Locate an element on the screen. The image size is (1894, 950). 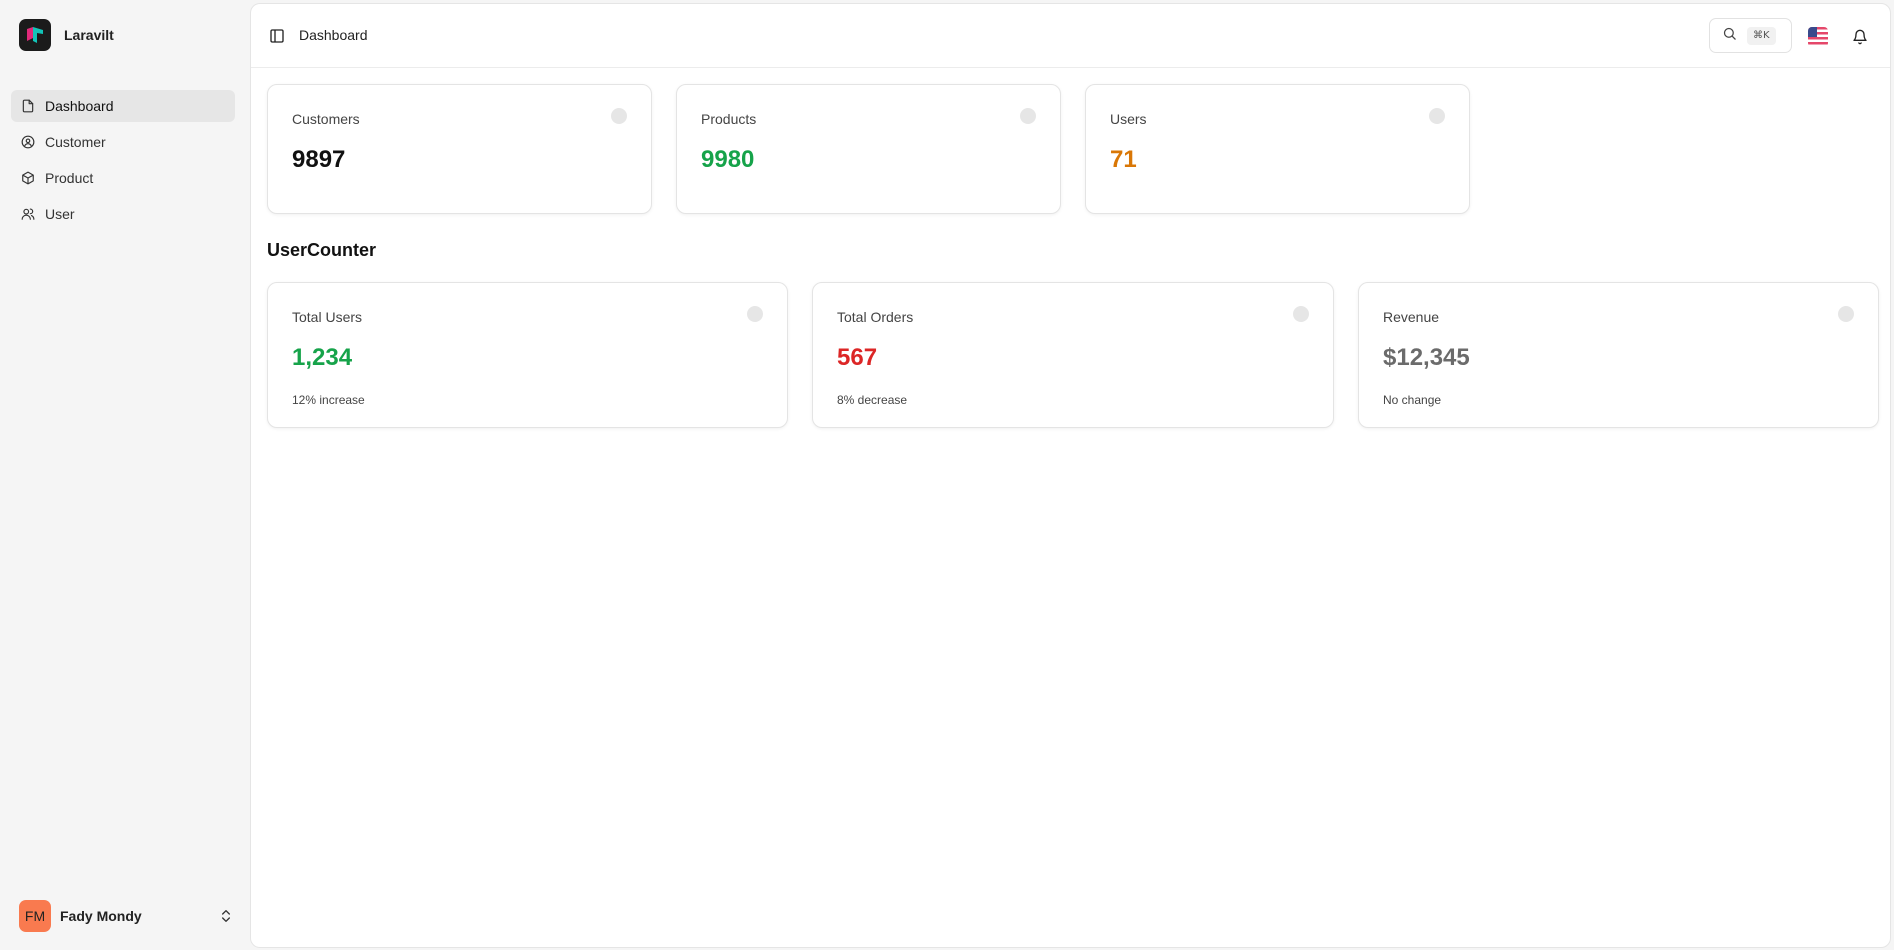
counter-value: 1,234 is located at coordinates (322, 357).